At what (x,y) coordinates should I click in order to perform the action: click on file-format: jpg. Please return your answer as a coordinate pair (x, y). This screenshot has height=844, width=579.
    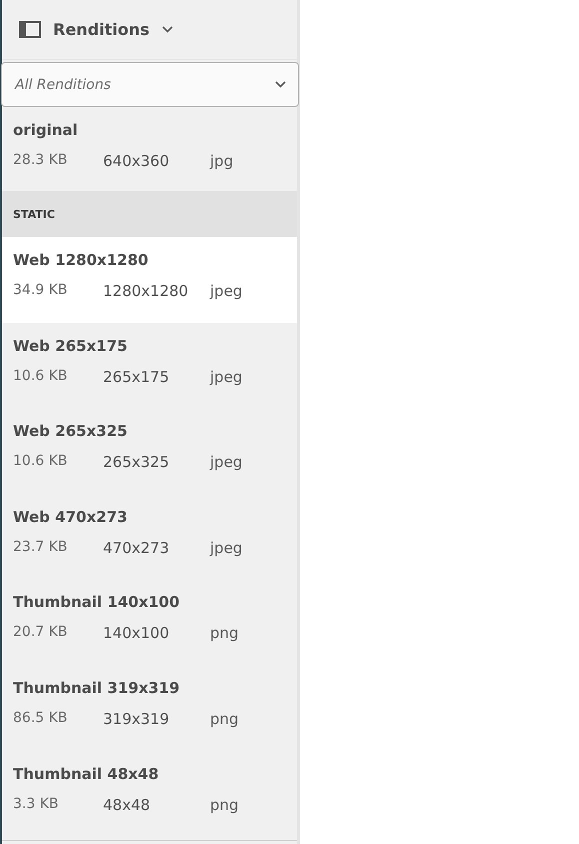
    Looking at the image, I should click on (222, 161).